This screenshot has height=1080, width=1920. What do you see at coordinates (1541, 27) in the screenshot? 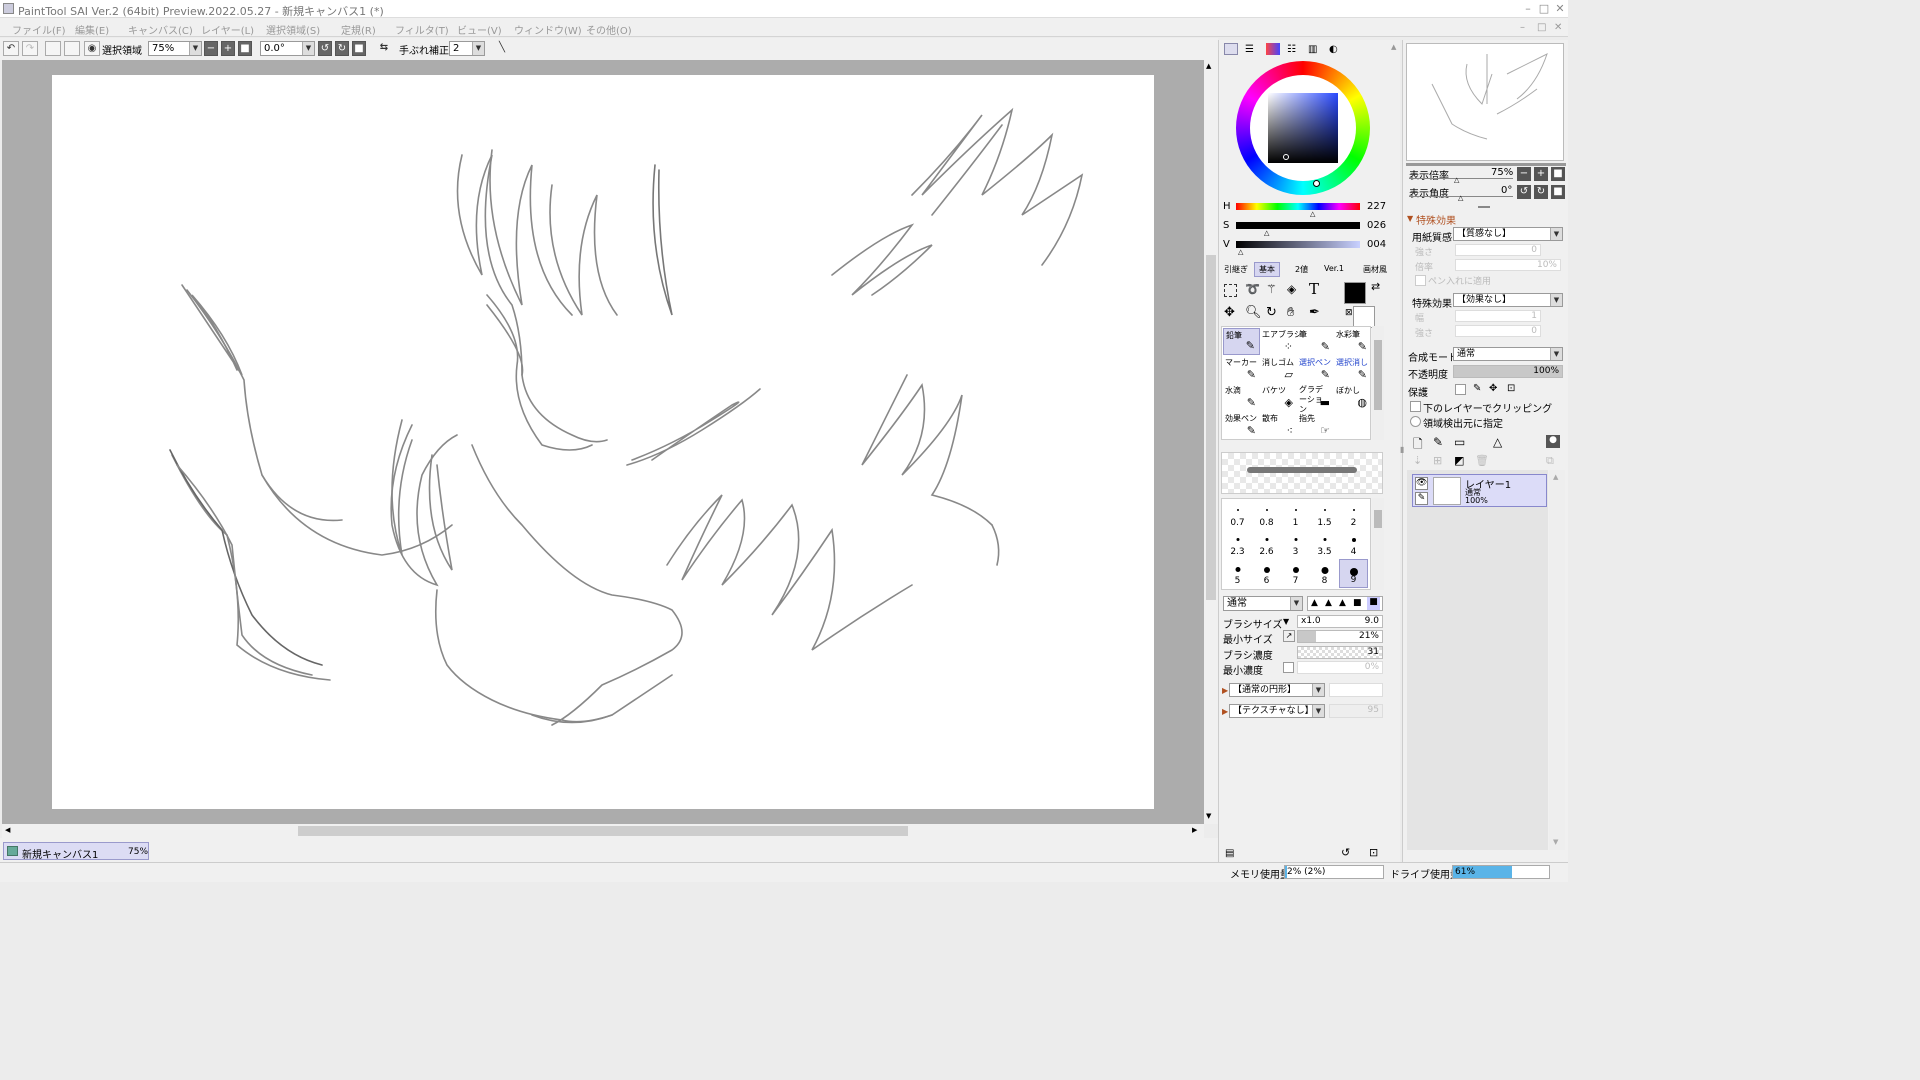
I see `doc-maximize-button: □` at bounding box center [1541, 27].